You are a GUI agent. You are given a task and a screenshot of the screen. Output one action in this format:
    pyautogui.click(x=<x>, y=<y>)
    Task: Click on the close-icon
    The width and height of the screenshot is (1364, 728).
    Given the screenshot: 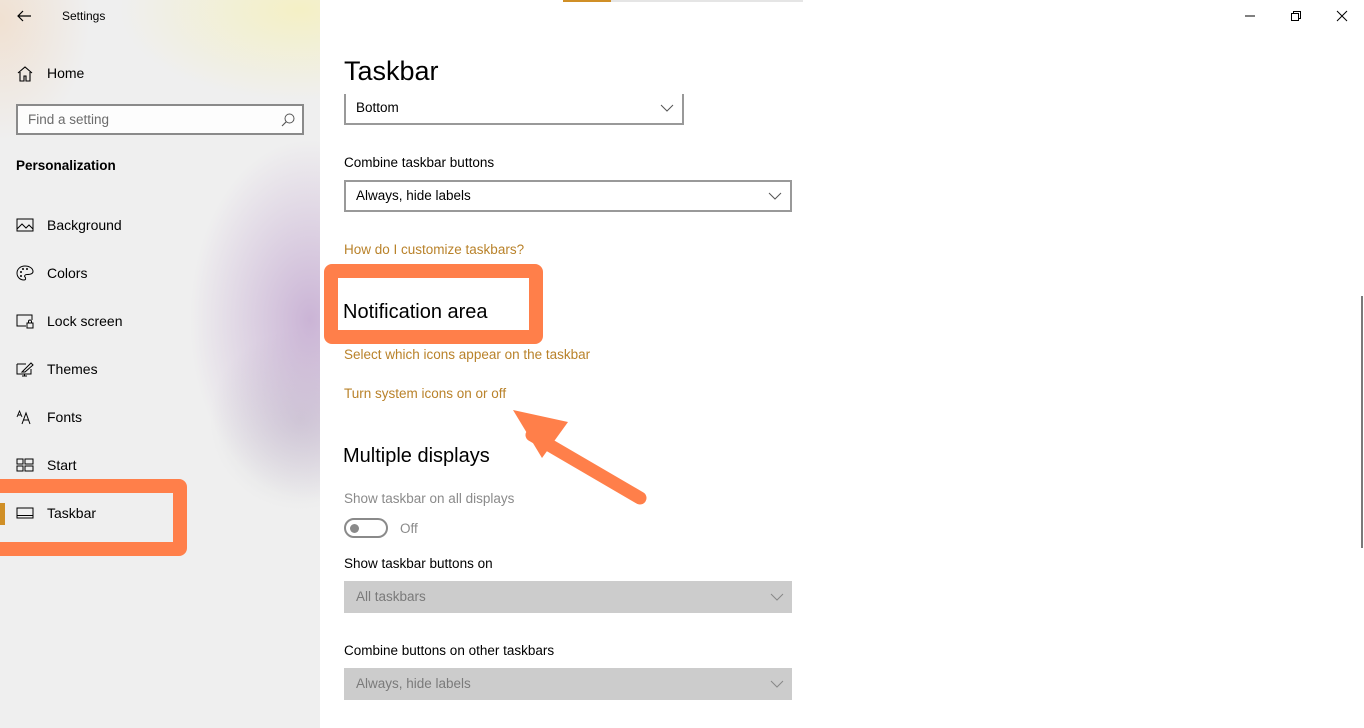 What is the action you would take?
    pyautogui.click(x=1342, y=16)
    